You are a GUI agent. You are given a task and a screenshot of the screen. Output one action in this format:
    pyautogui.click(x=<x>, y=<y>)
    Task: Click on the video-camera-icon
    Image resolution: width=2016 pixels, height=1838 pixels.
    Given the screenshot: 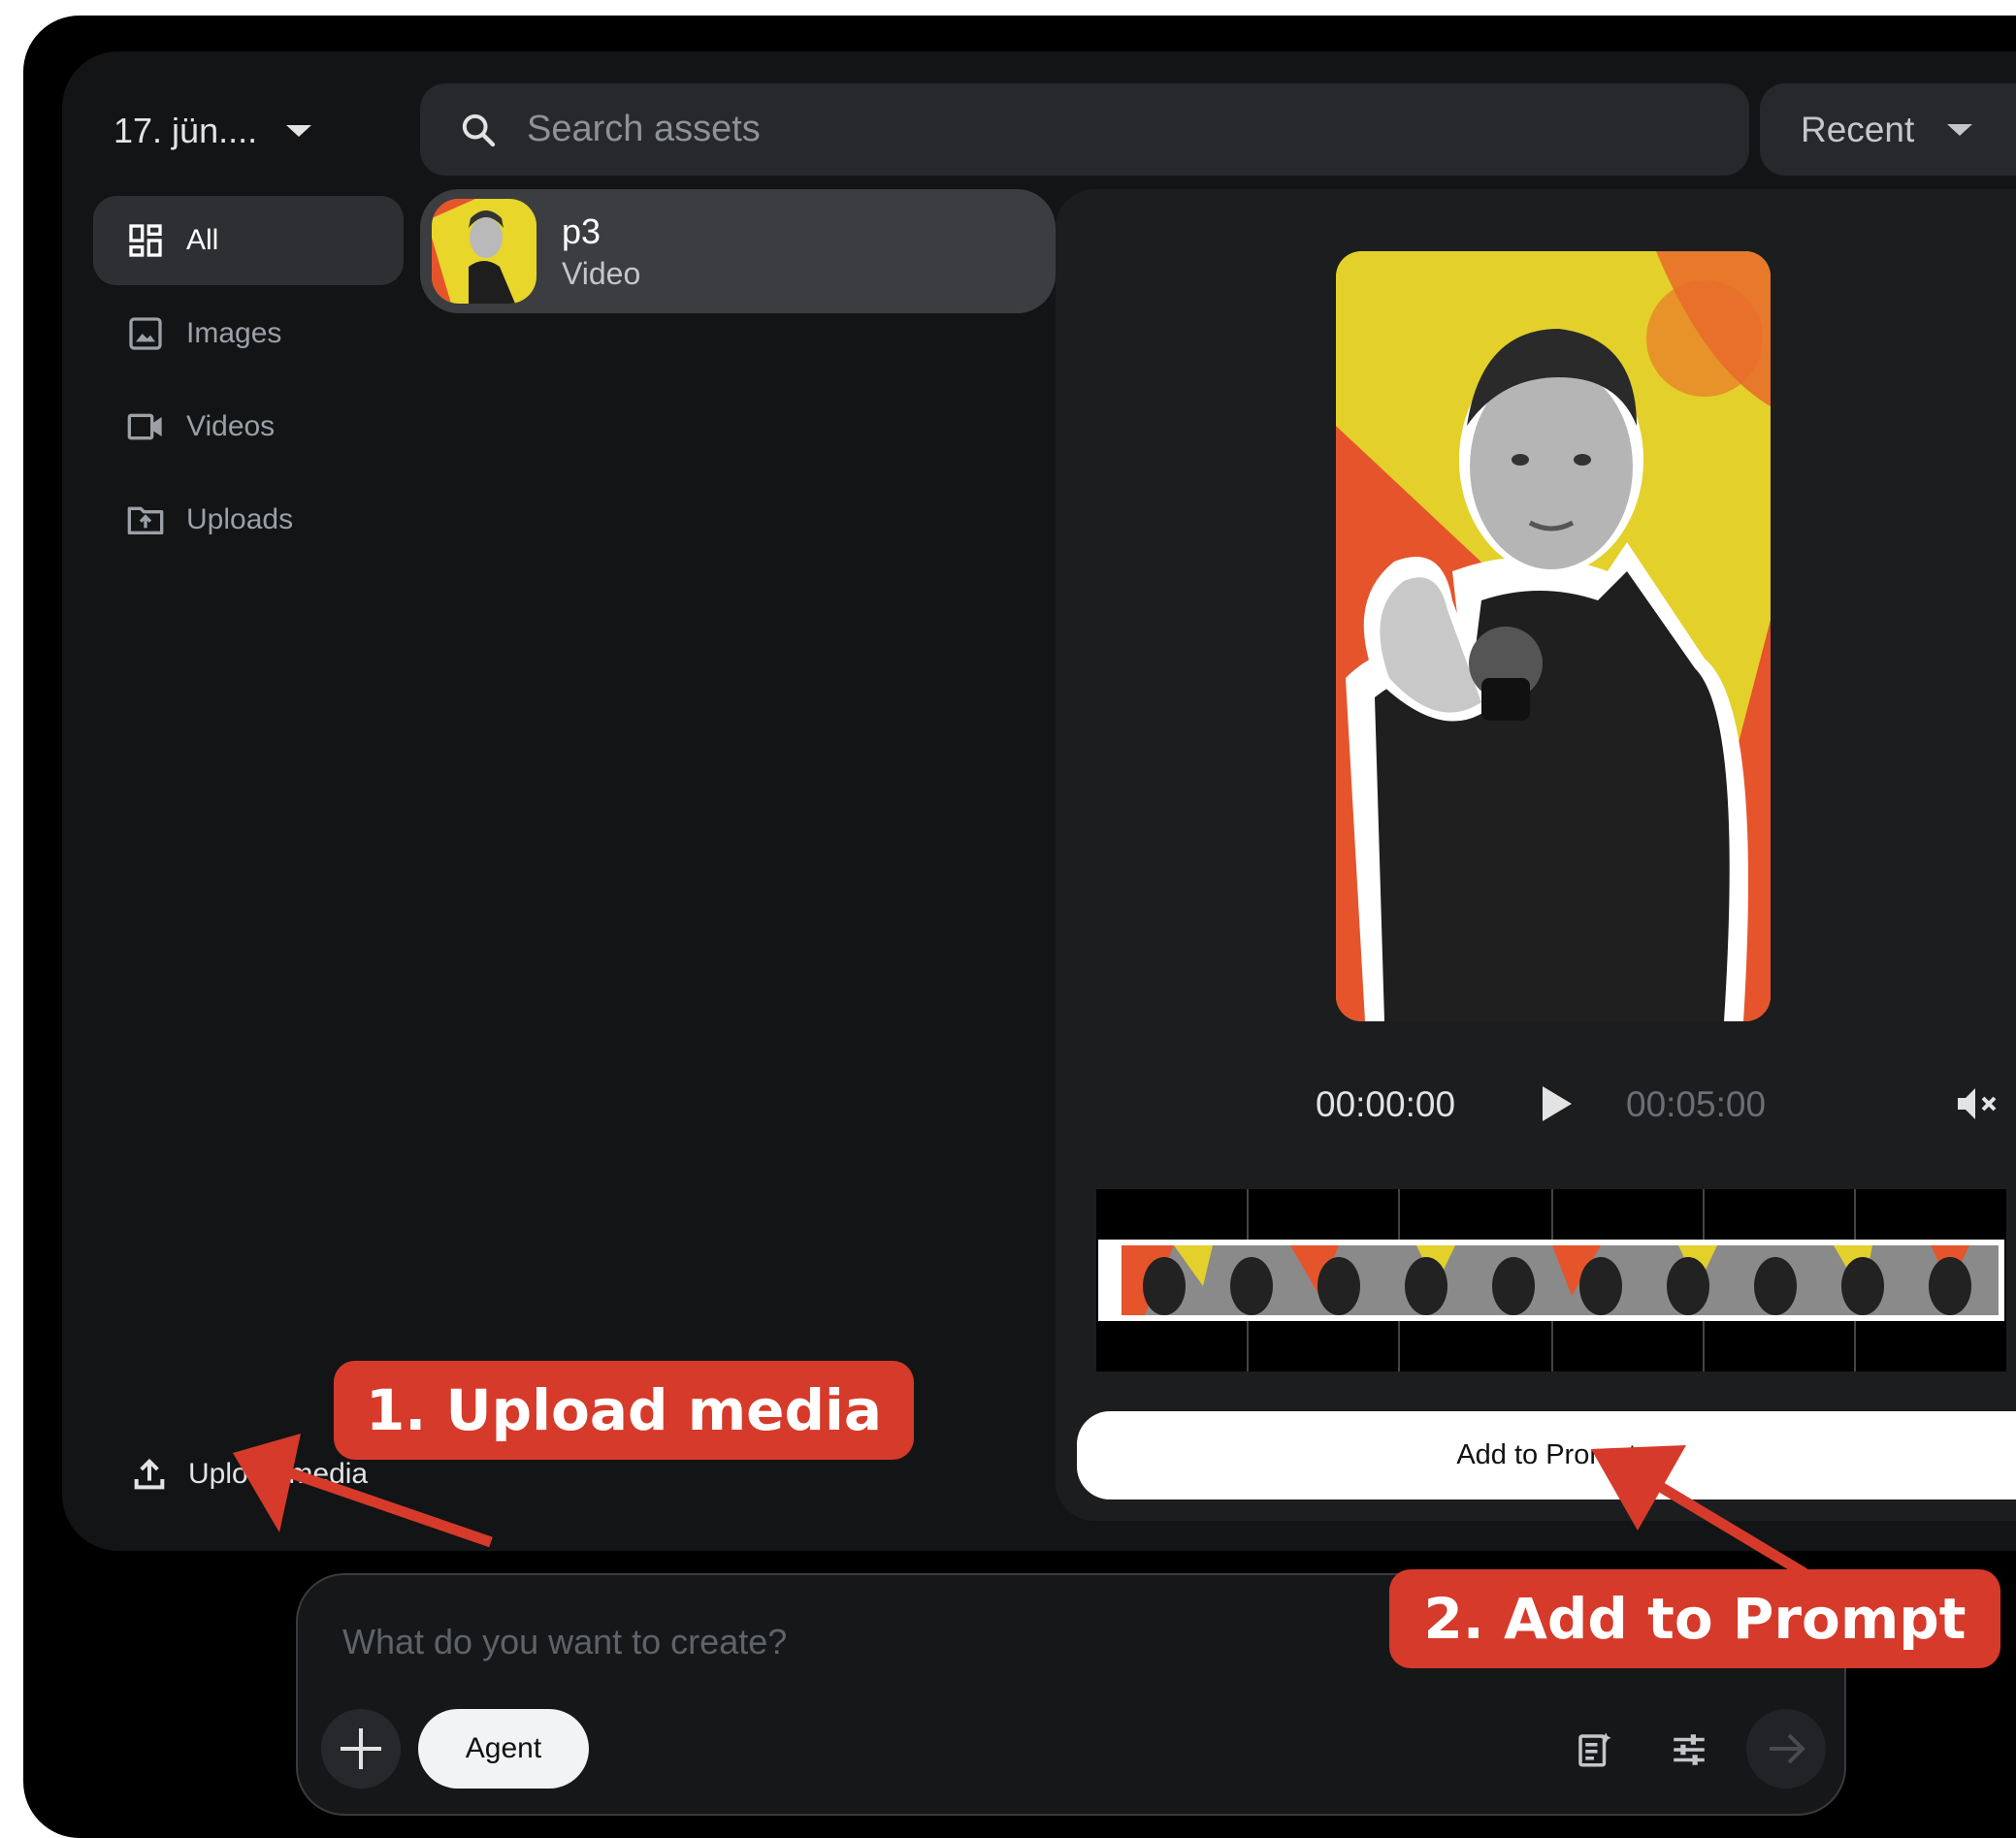 What is the action you would take?
    pyautogui.click(x=144, y=426)
    